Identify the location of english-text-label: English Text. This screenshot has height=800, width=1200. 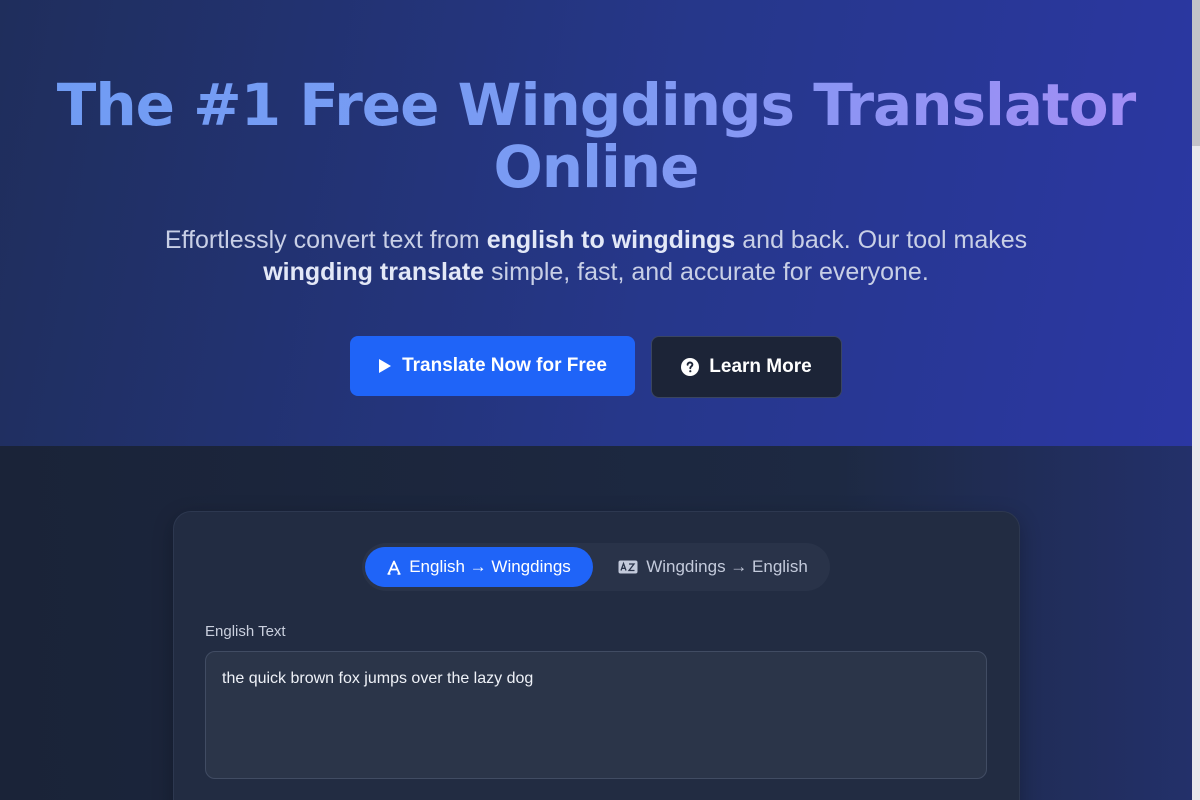
(245, 631).